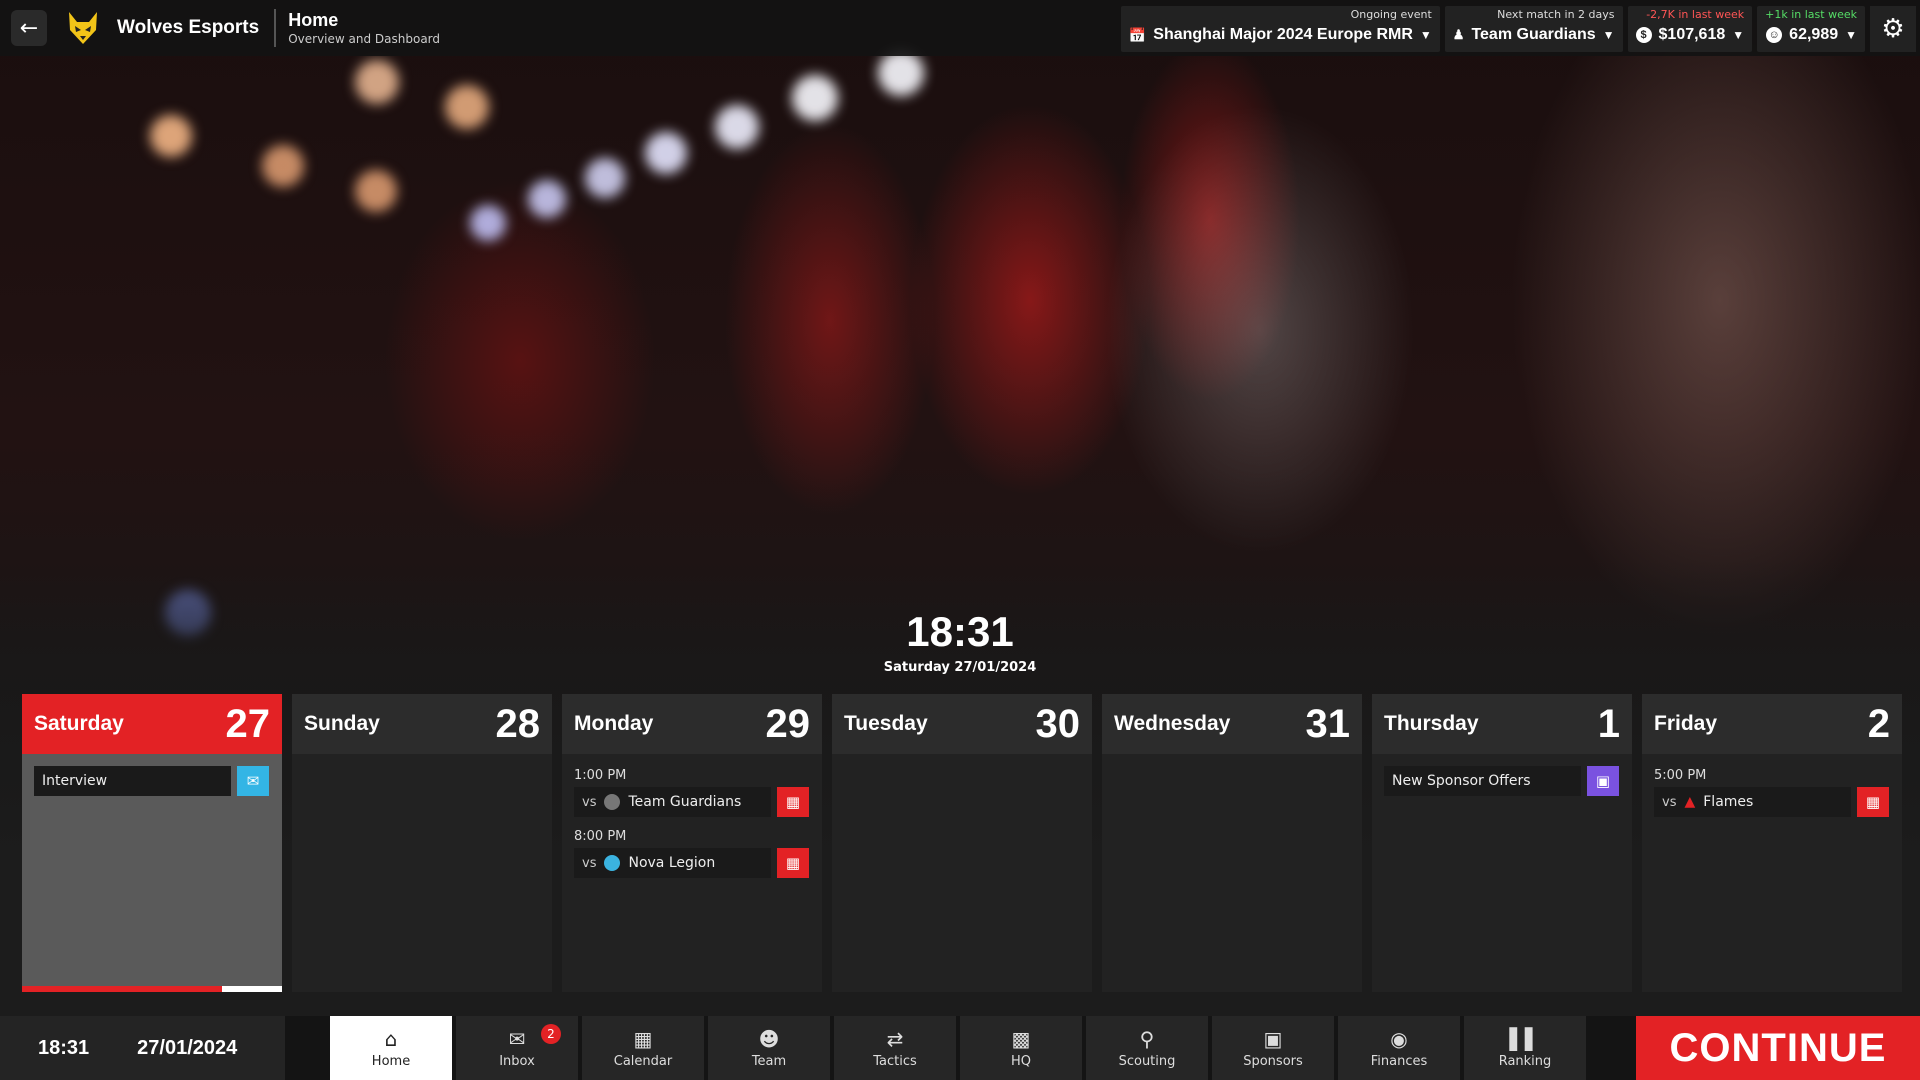 This screenshot has width=1920, height=1080. Describe the element at coordinates (551, 1034) in the screenshot. I see `unread-badge: 2` at that location.